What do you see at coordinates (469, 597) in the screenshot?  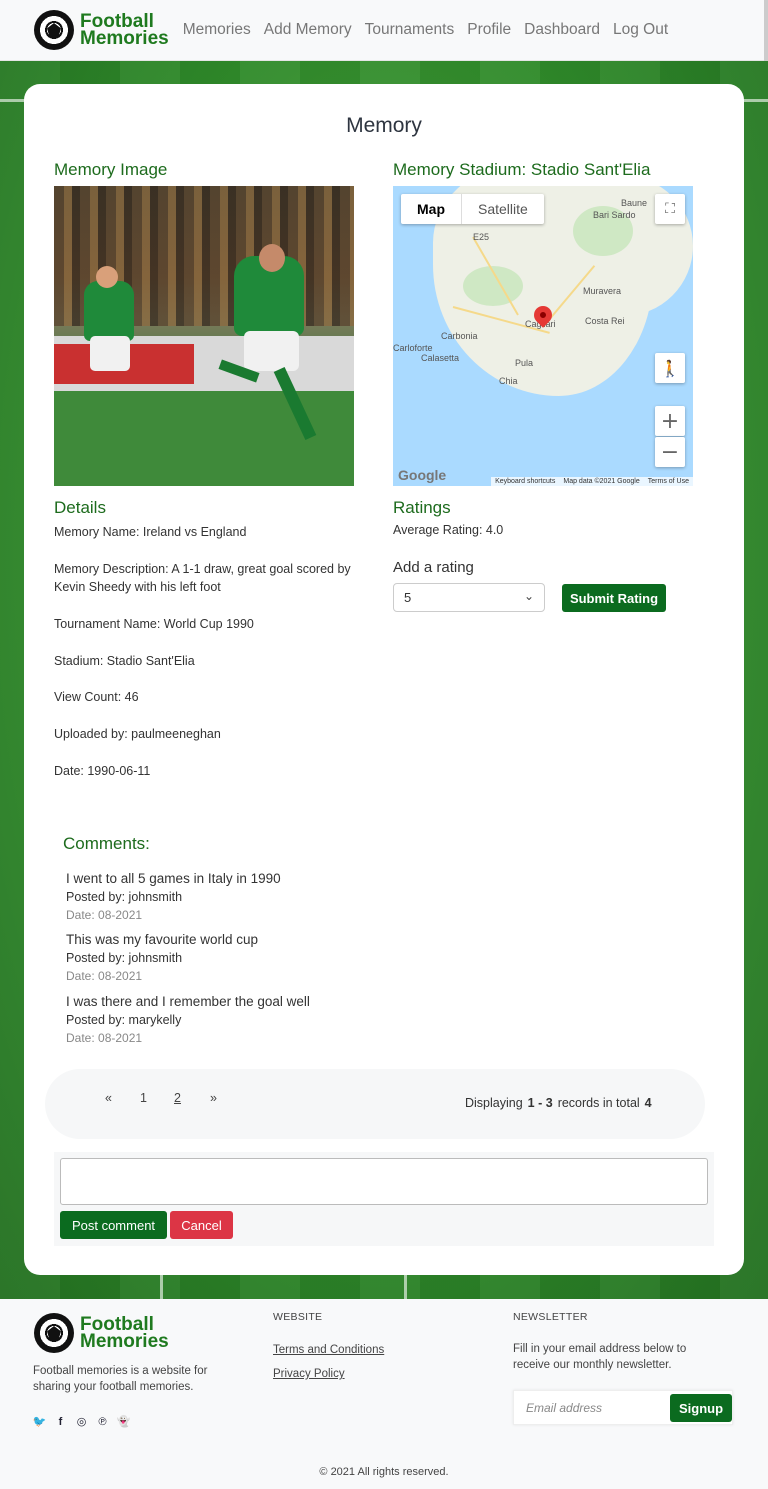 I see `rating-select: 5 ⌄` at bounding box center [469, 597].